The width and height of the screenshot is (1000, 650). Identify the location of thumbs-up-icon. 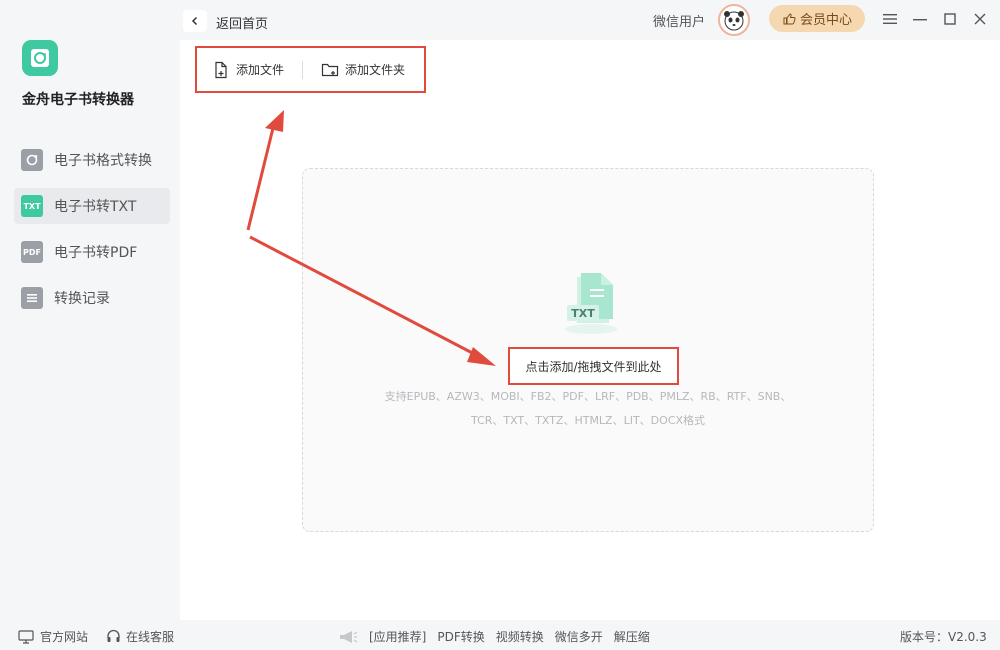
(789, 18).